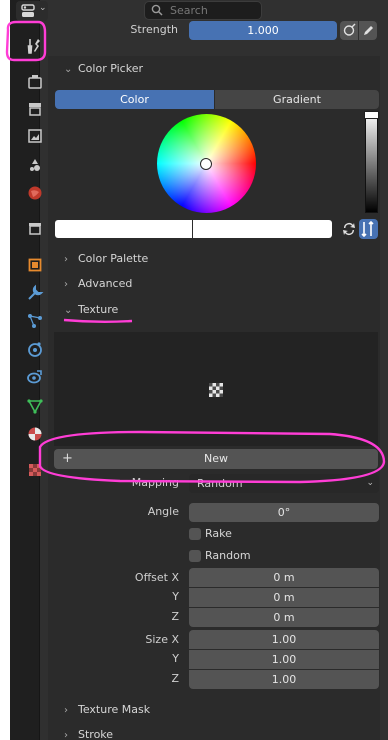  Describe the element at coordinates (26, 41) in the screenshot. I see `tool-tab-highlight-mark` at that location.